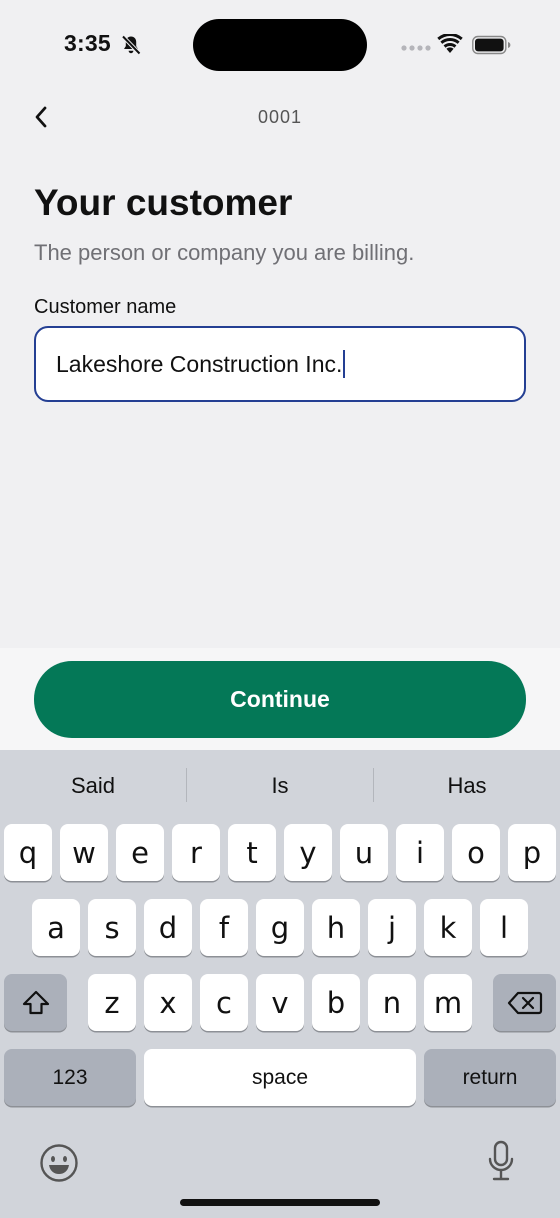 Image resolution: width=560 pixels, height=1218 pixels. What do you see at coordinates (70, 1077) in the screenshot?
I see `numbers-key: 123` at bounding box center [70, 1077].